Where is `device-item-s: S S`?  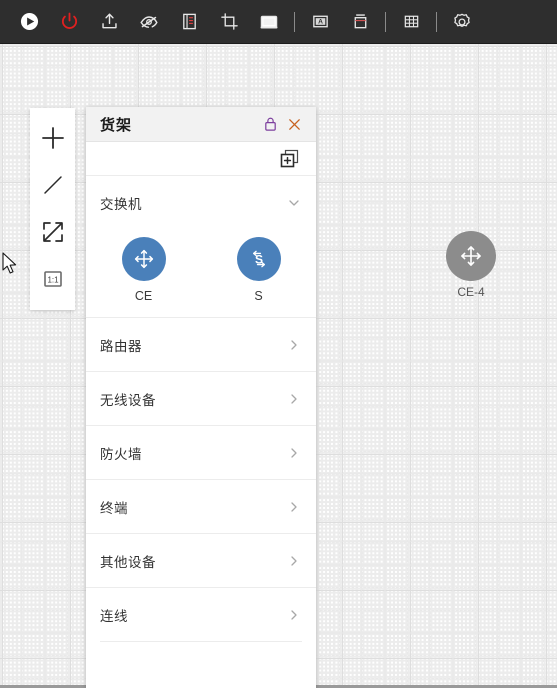 device-item-s: S S is located at coordinates (258, 270).